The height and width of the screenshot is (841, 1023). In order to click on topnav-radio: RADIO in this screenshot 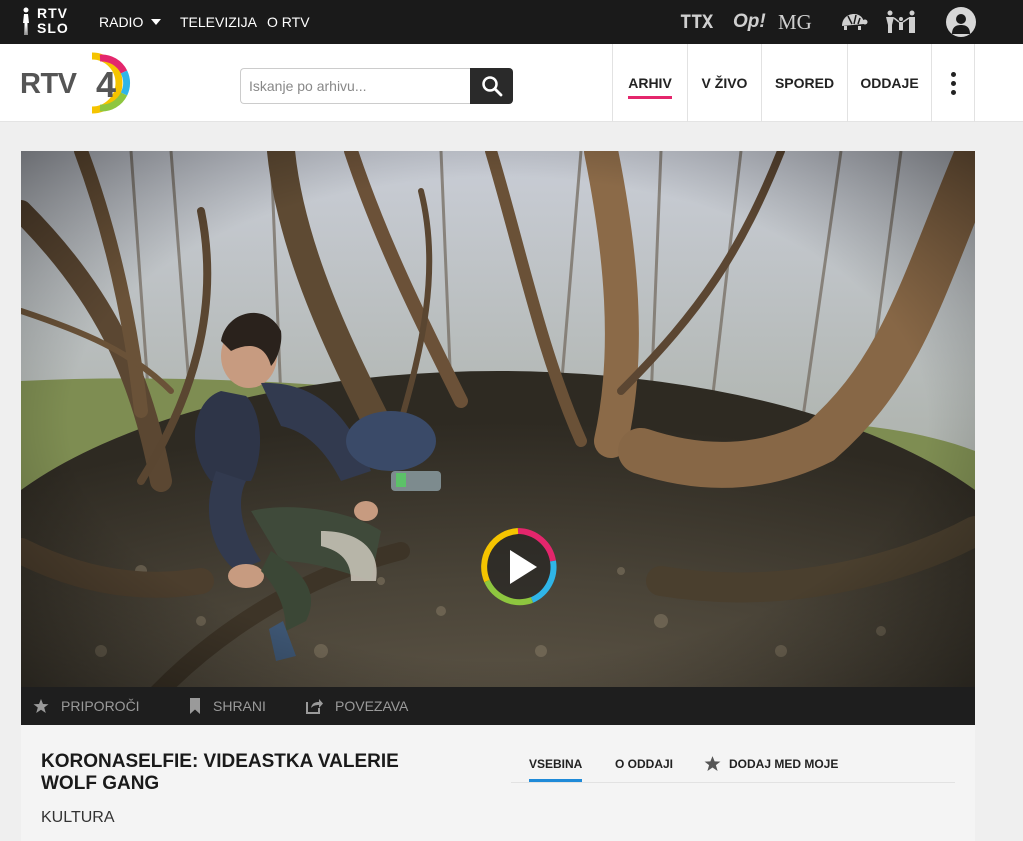, I will do `click(130, 22)`.